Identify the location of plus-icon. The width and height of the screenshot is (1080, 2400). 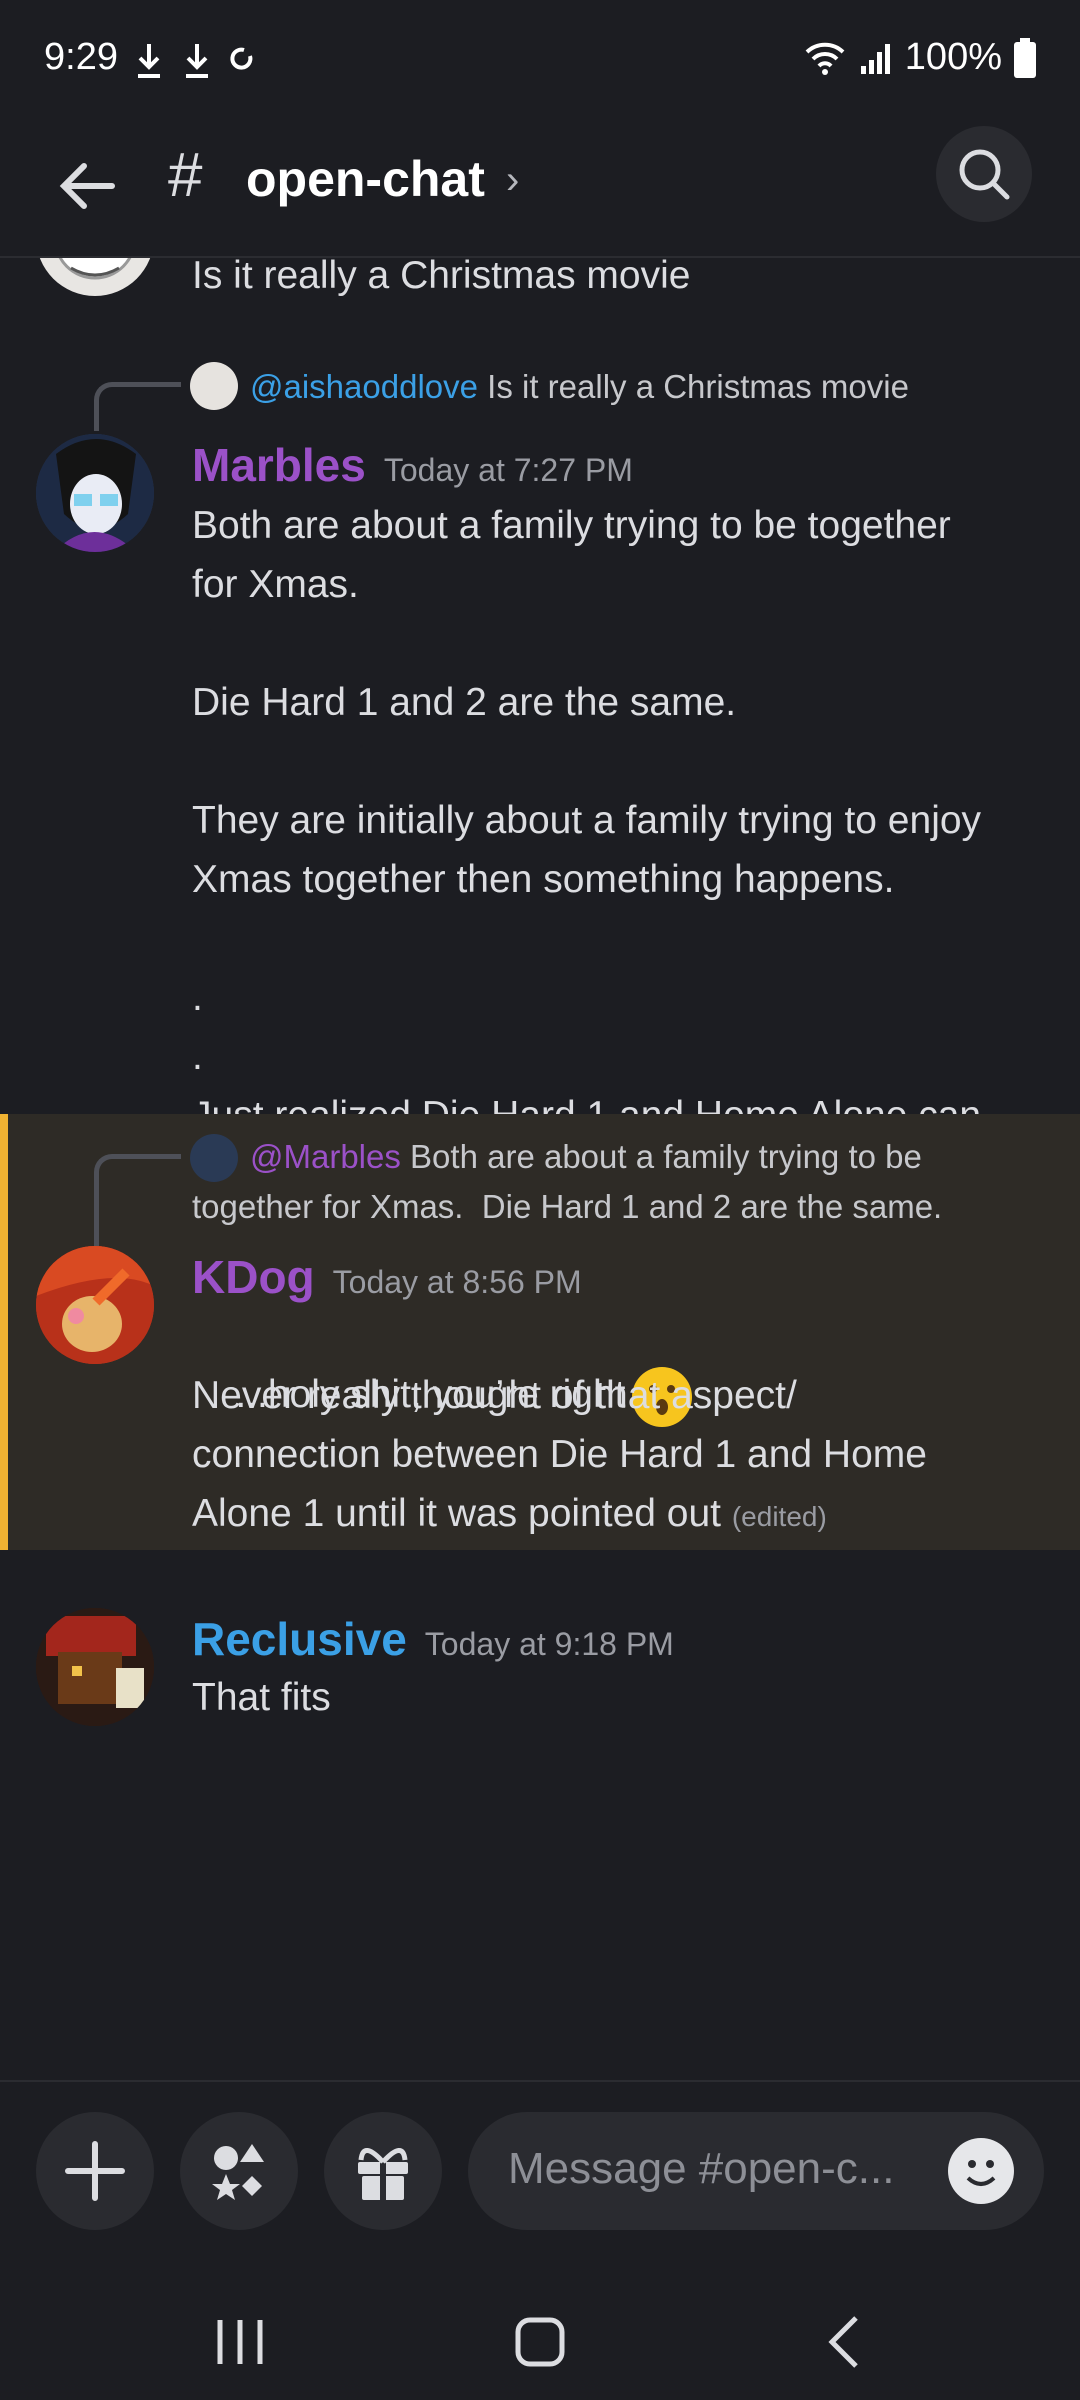
(95, 2171).